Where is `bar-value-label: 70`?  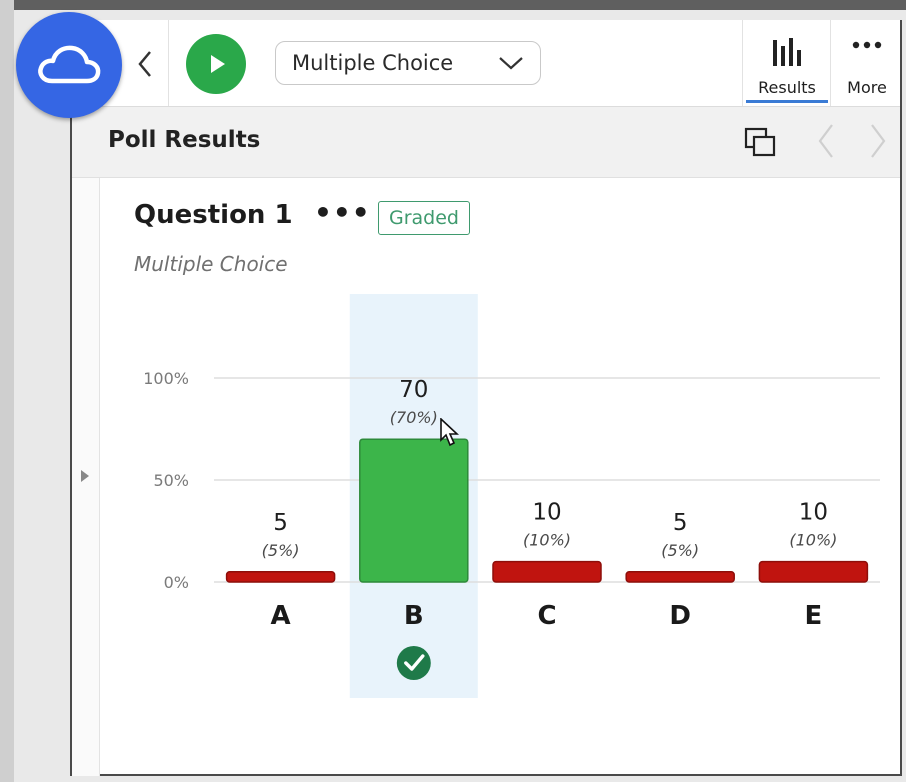
bar-value-label: 70 is located at coordinates (413, 390).